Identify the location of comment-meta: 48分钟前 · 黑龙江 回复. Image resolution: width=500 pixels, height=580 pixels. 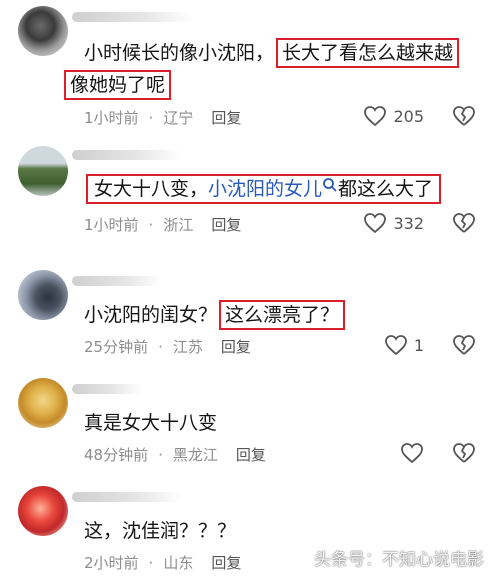
(175, 454).